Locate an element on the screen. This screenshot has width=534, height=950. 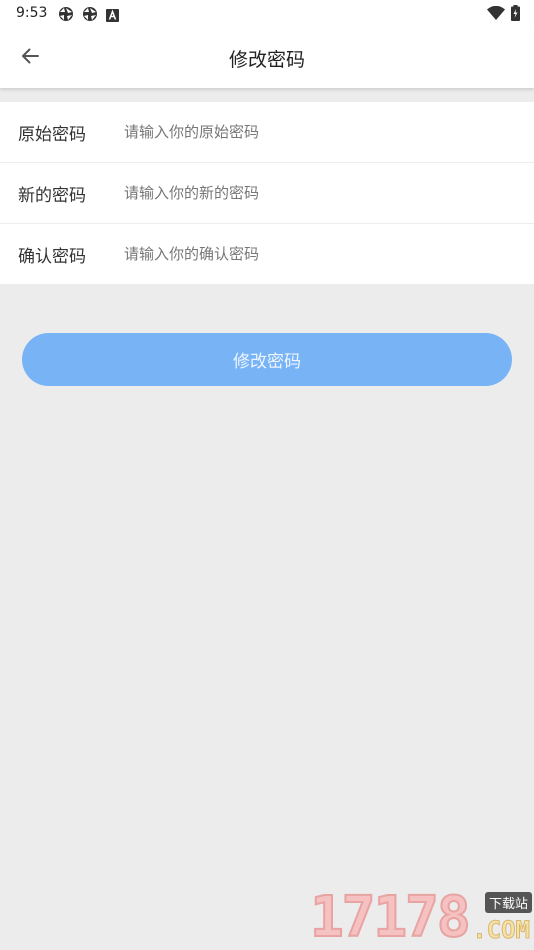
watermark-logo: 17178 下载站 .COM is located at coordinates (420, 917).